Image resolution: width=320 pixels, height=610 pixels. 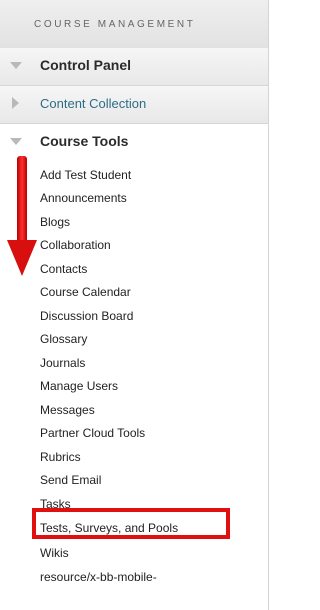 What do you see at coordinates (75, 245) in the screenshot?
I see `tool-collaboration: Collaboration` at bounding box center [75, 245].